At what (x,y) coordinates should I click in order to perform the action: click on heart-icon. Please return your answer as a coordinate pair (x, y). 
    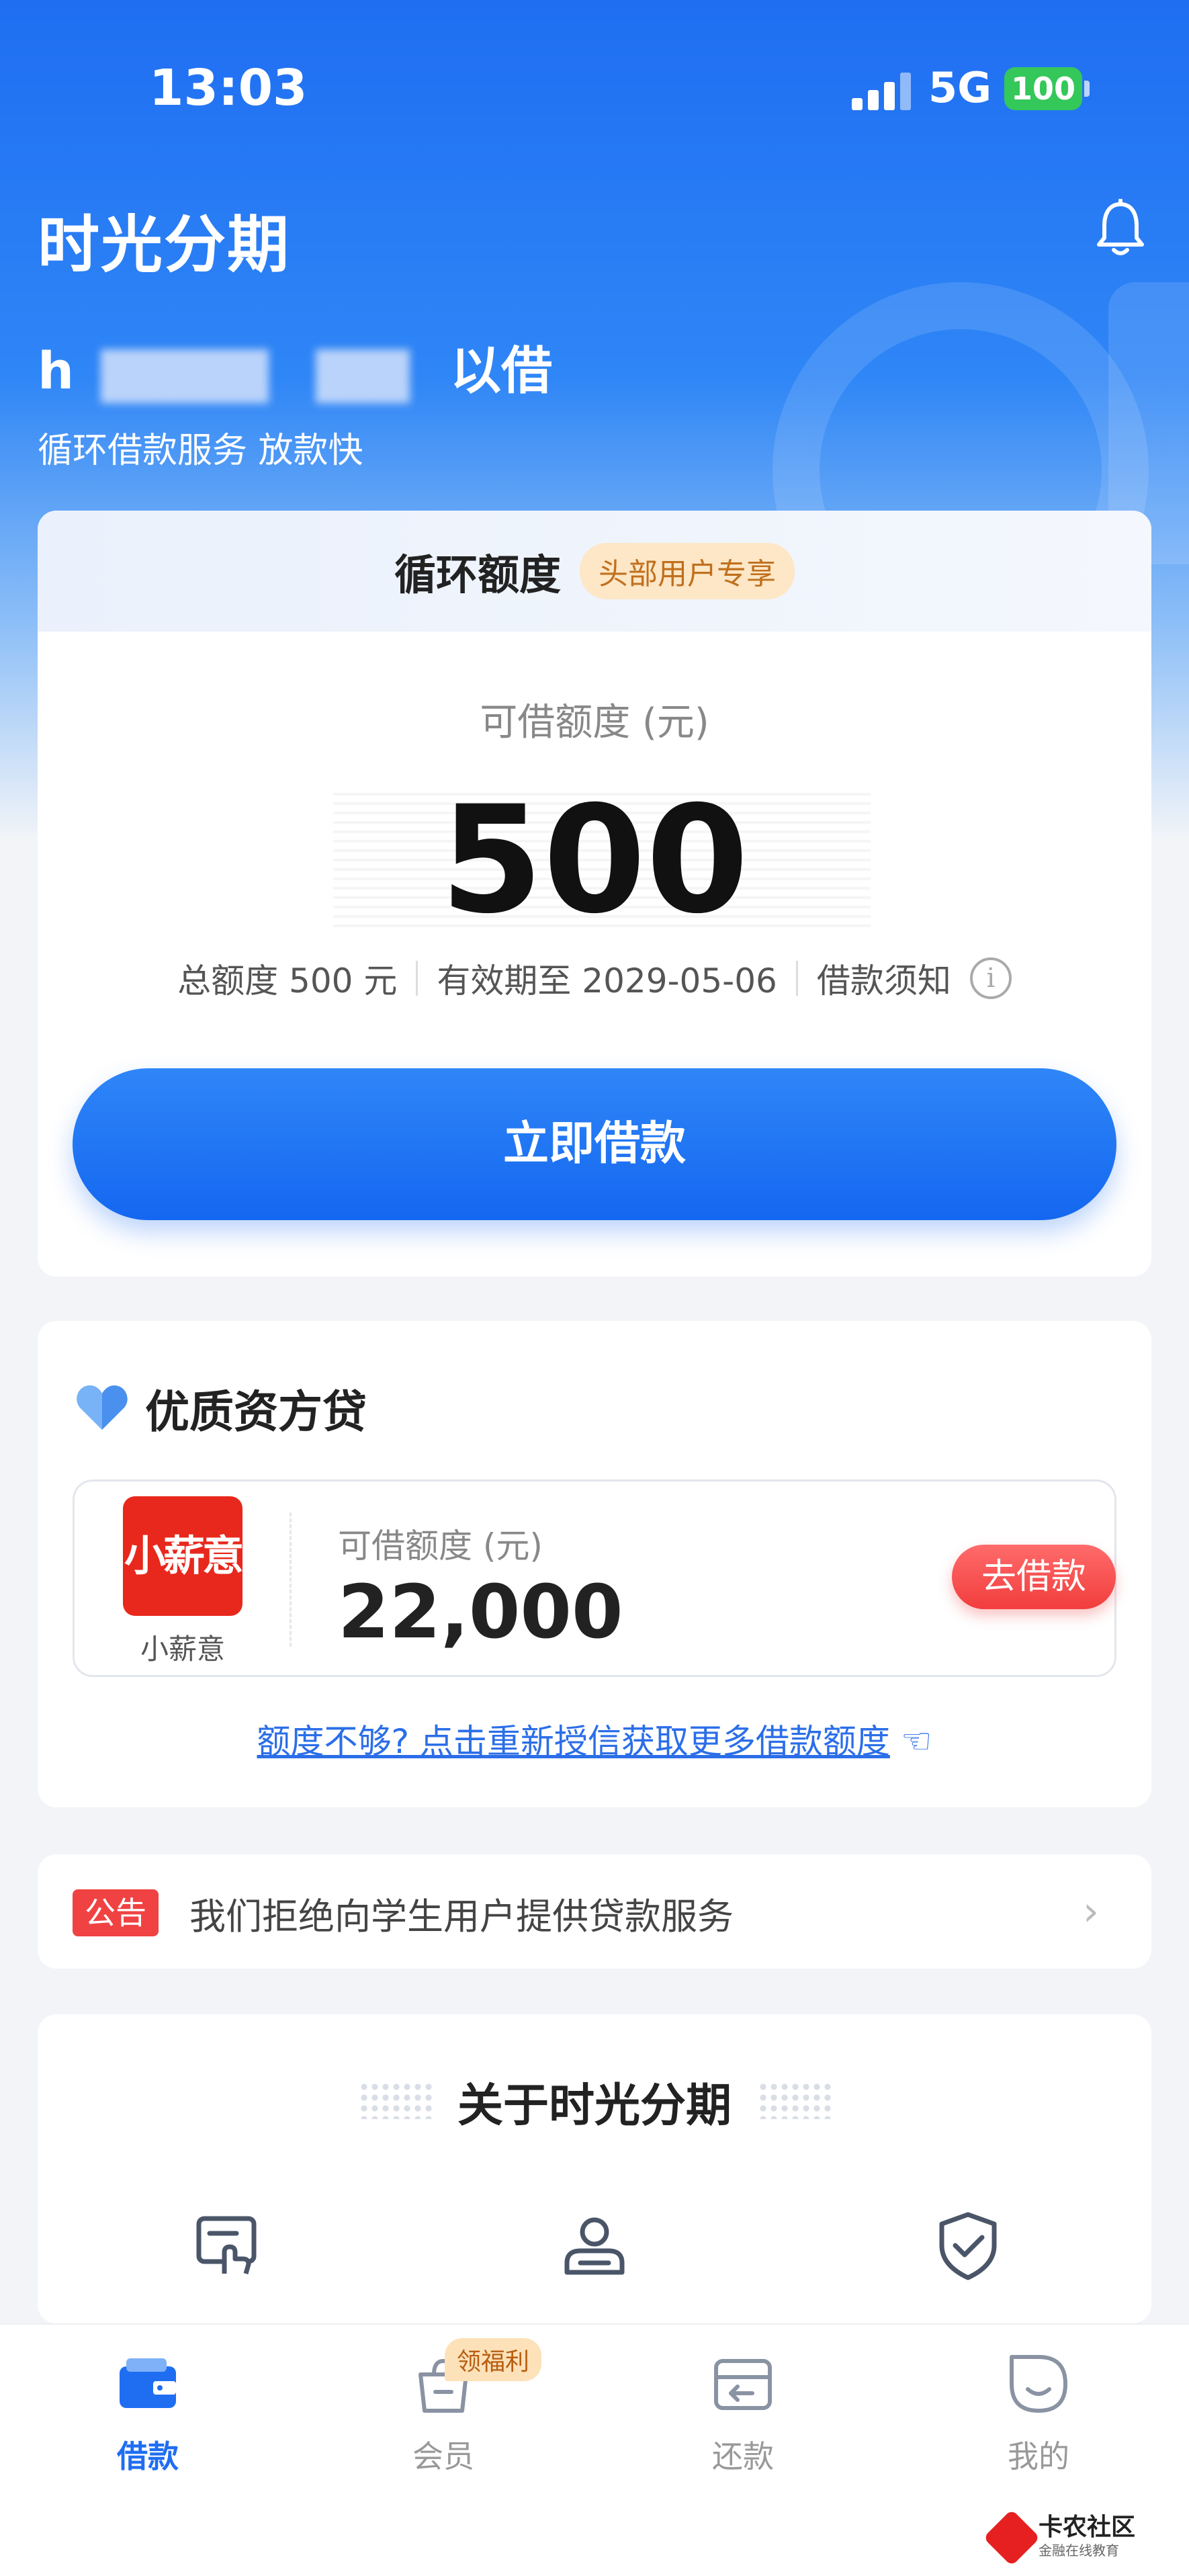
    Looking at the image, I should click on (102, 1407).